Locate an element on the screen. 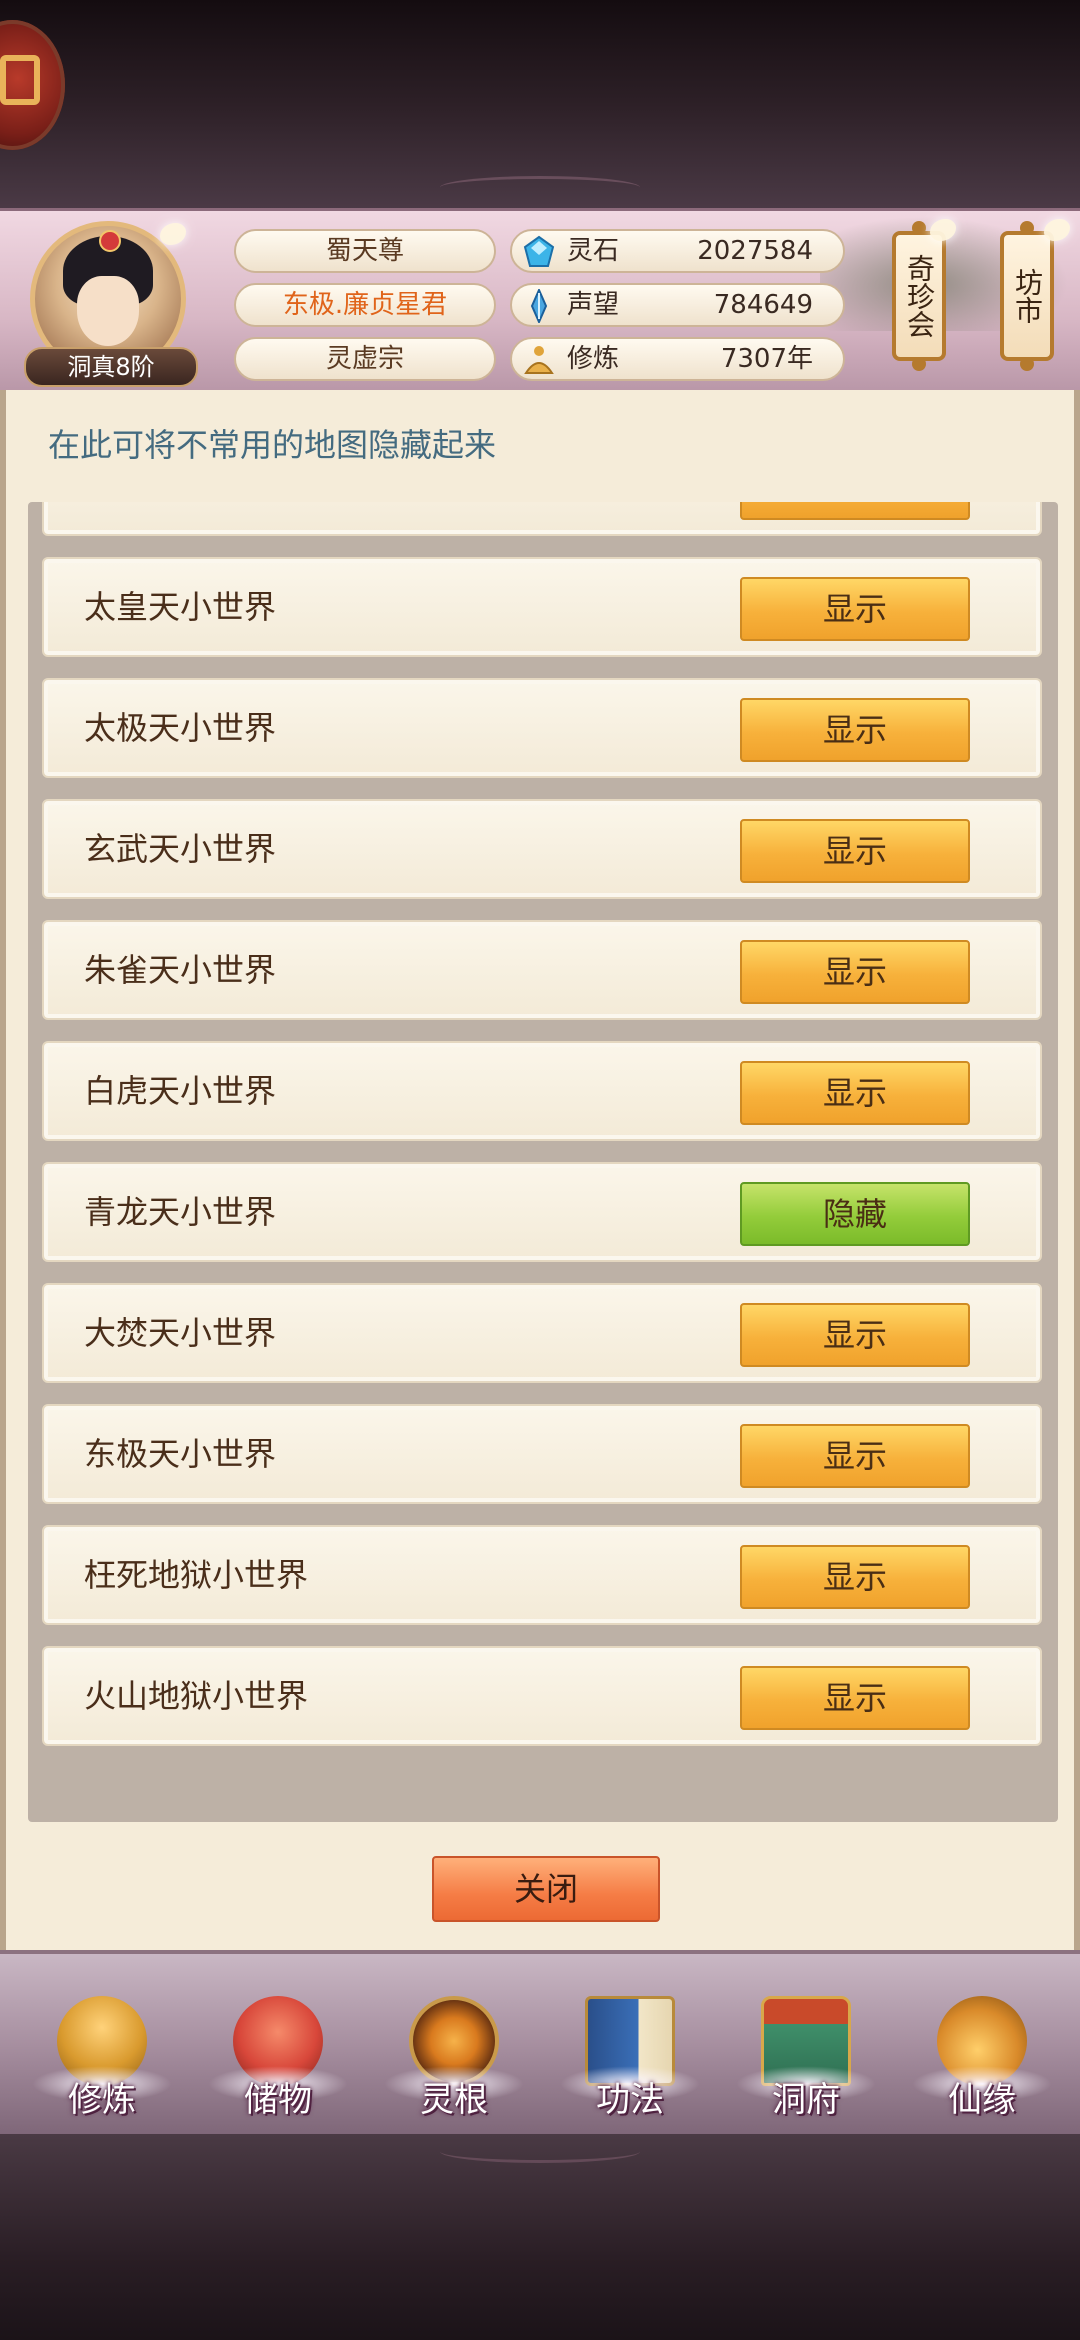 The height and width of the screenshot is (2340, 1080). map-name: 太皇天小世界 is located at coordinates (180, 607).